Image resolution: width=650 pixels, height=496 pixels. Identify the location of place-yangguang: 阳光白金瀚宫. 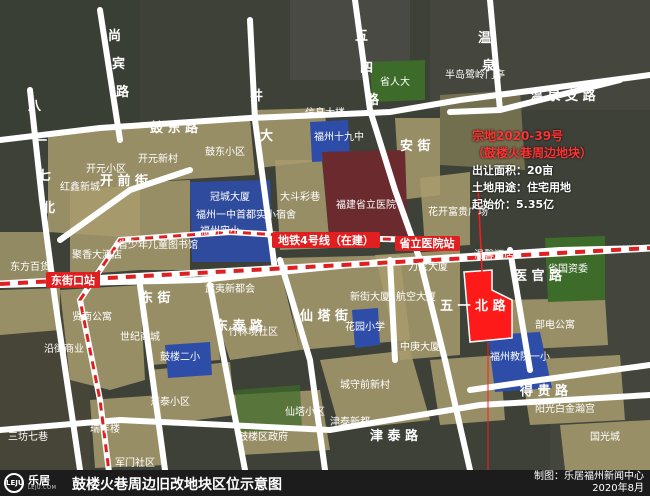
(565, 408).